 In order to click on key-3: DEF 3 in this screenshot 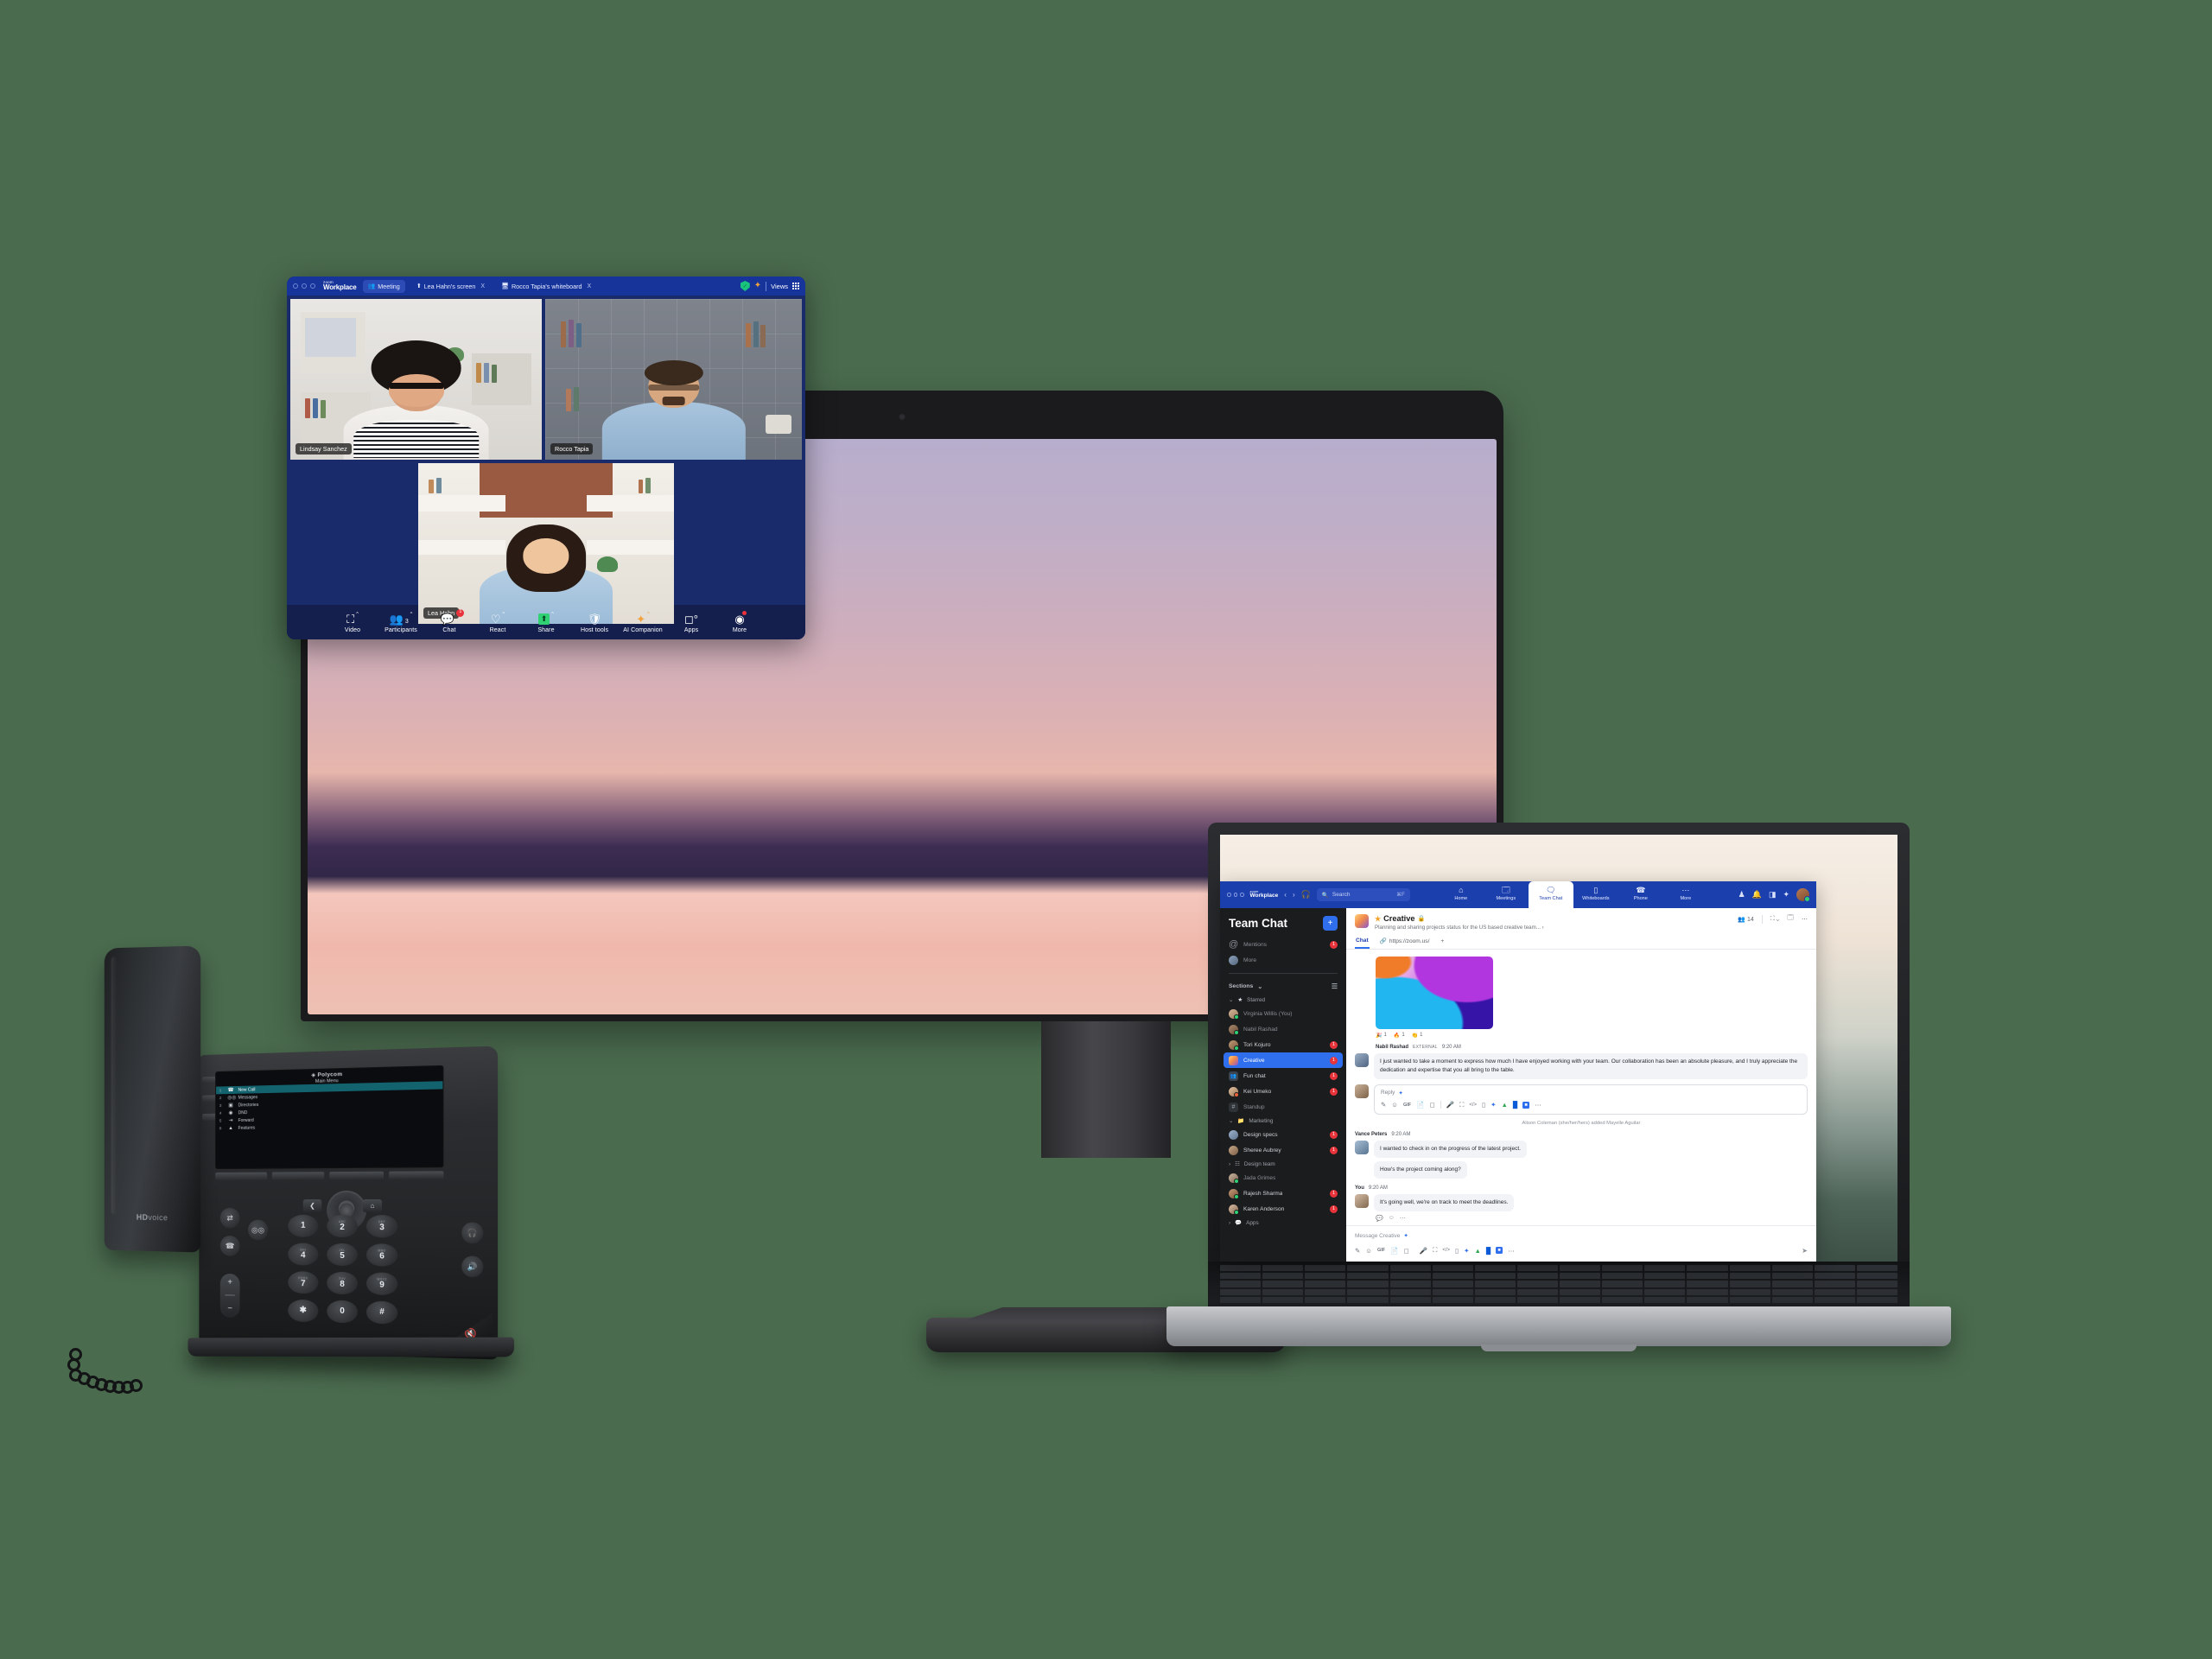, I will do `click(381, 1226)`.